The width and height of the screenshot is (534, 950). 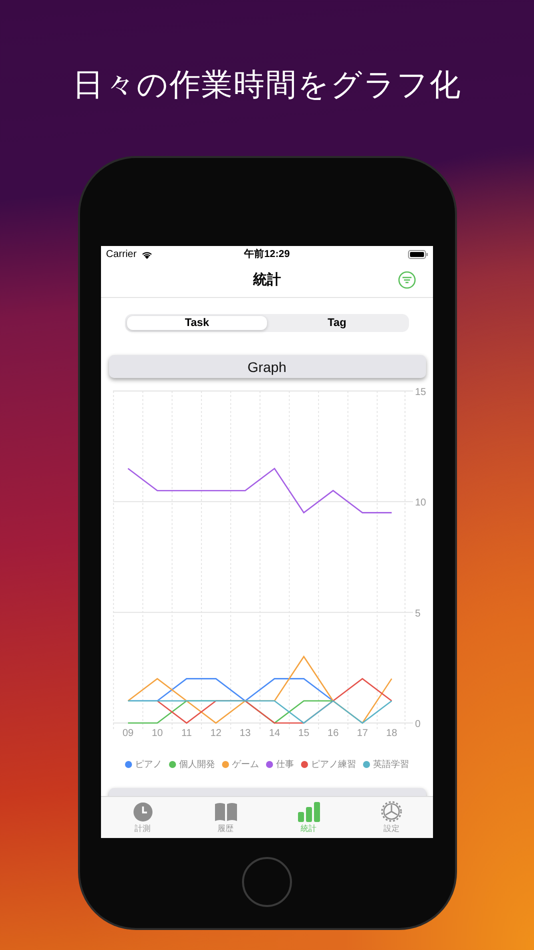 What do you see at coordinates (285, 764) in the screenshot?
I see `legend-label: 仕事` at bounding box center [285, 764].